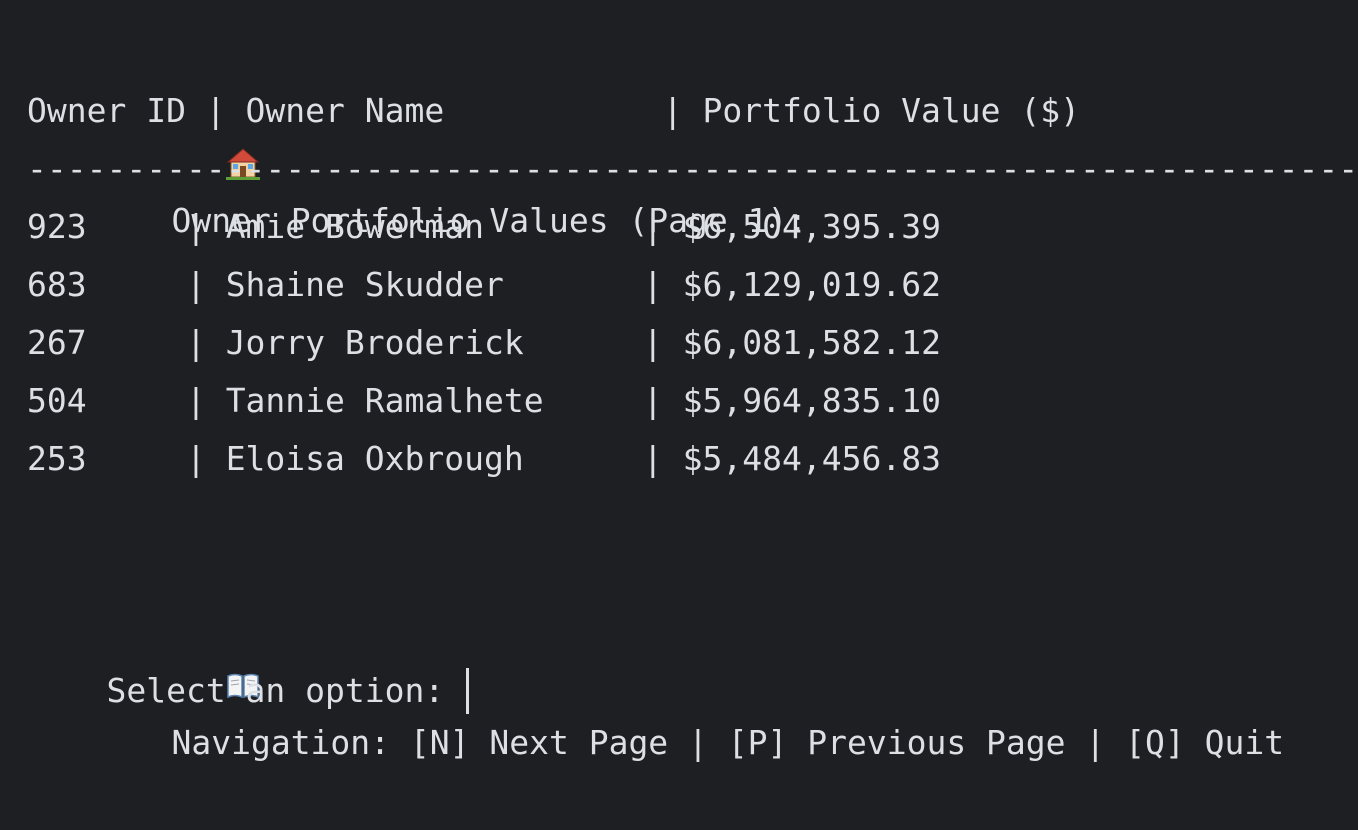 This screenshot has width=1358, height=830. I want to click on table-row: 923 | Amie Bowerman | $6,504,395.39, so click(692, 227).